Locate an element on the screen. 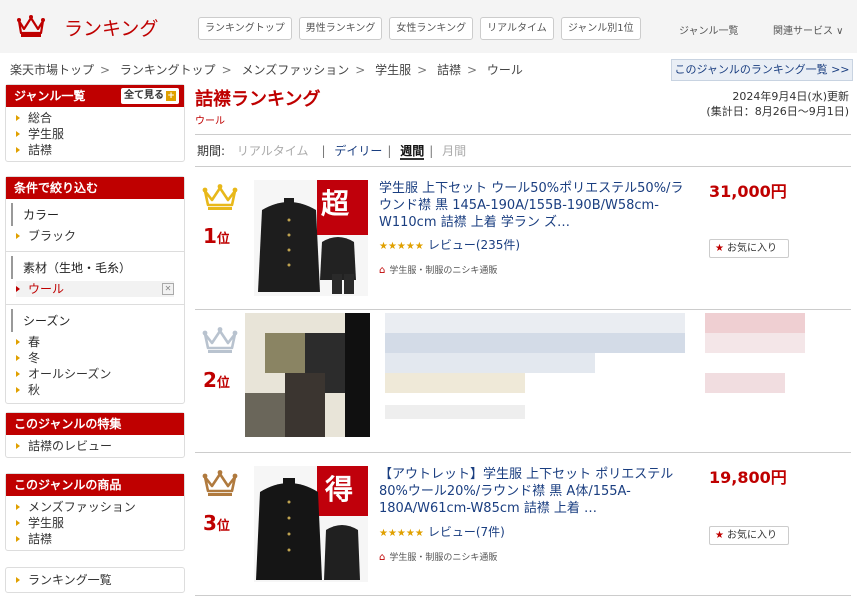  ranking-list-link: ランキング一覧 is located at coordinates (95, 580).